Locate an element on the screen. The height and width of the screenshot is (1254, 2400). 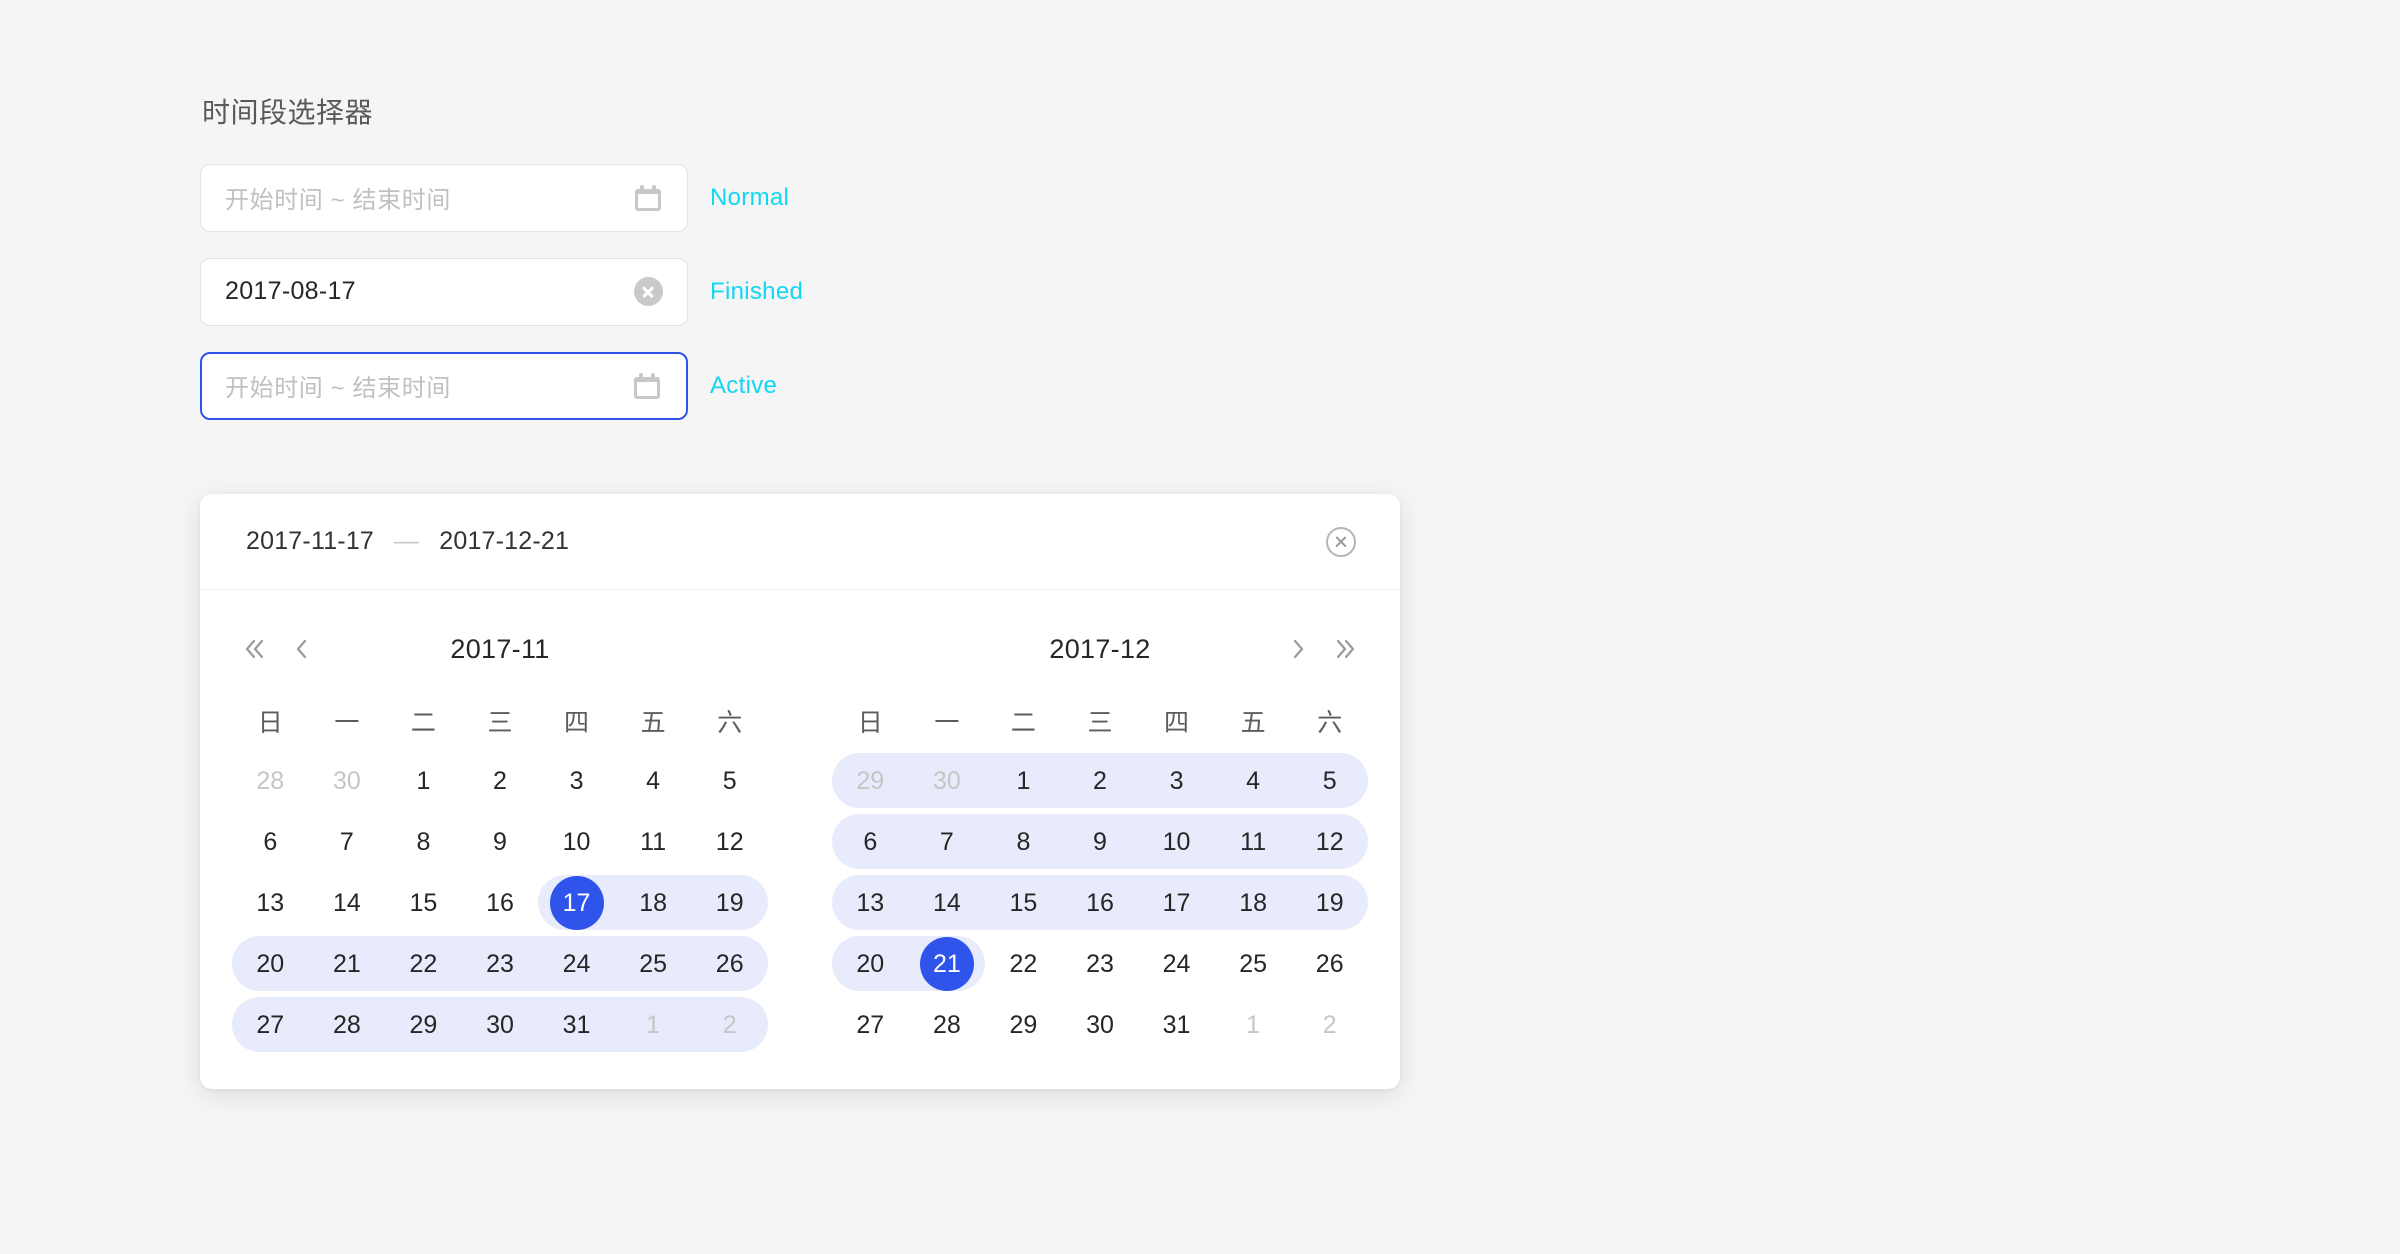
double-chevron-right-icon is located at coordinates (1346, 649).